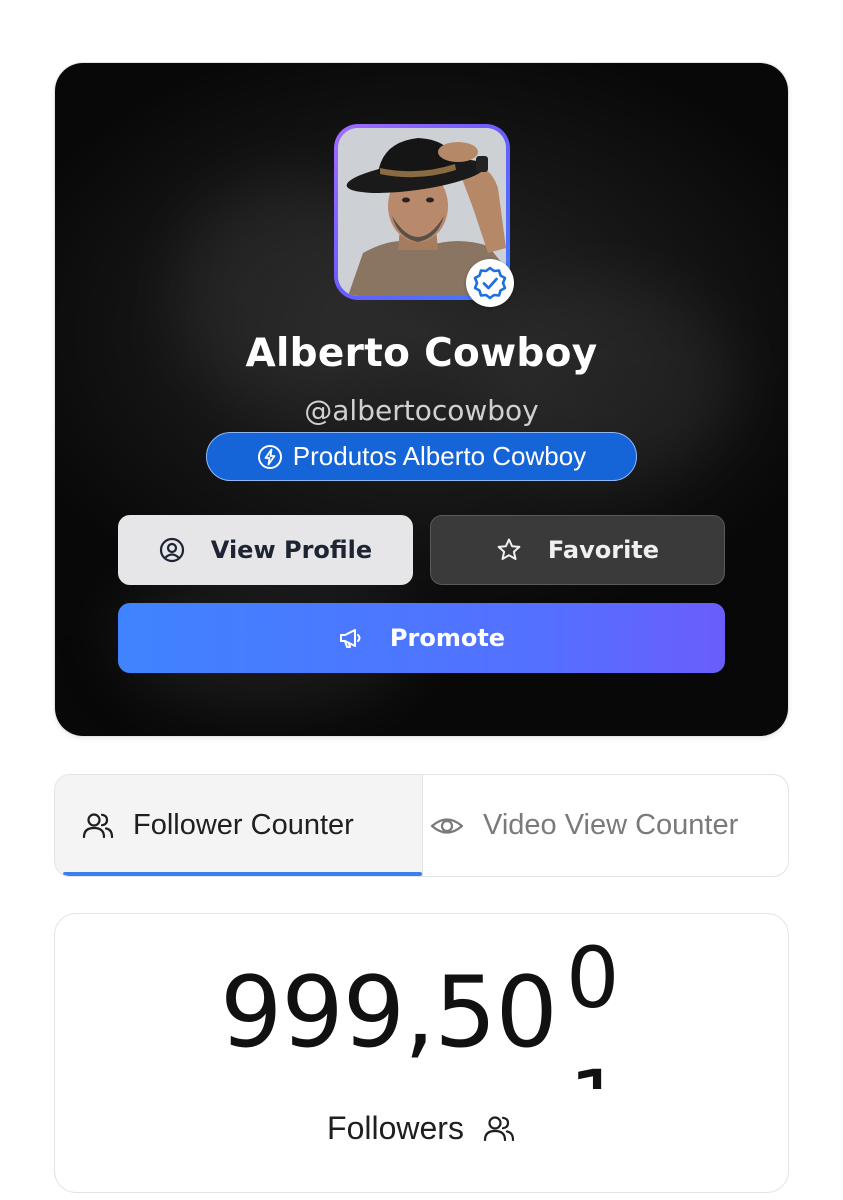  What do you see at coordinates (603, 550) in the screenshot?
I see `favorite-label: Favorite` at bounding box center [603, 550].